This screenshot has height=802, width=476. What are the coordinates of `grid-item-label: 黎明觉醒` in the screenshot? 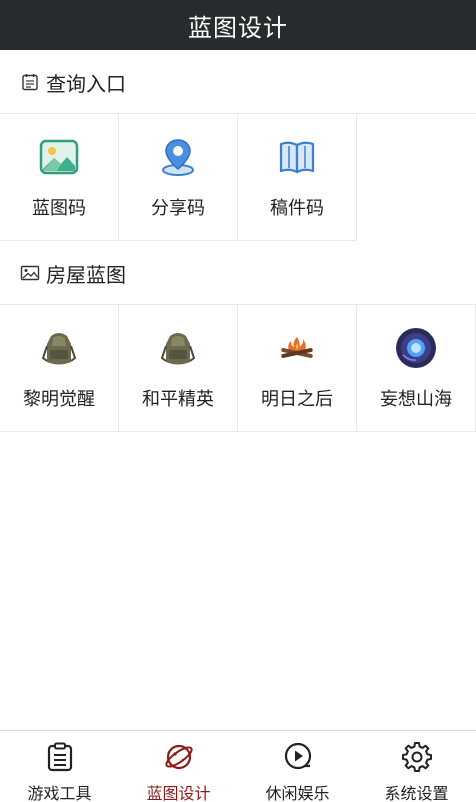 It's located at (59, 399).